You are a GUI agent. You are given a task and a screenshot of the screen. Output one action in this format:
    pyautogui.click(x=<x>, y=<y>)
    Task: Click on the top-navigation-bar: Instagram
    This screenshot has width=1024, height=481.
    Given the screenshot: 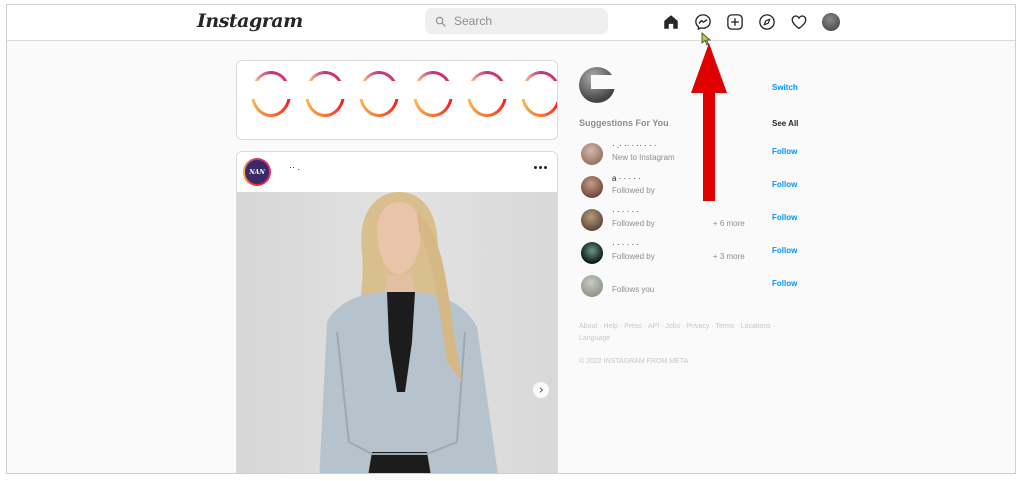 What is the action you would take?
    pyautogui.click(x=511, y=23)
    